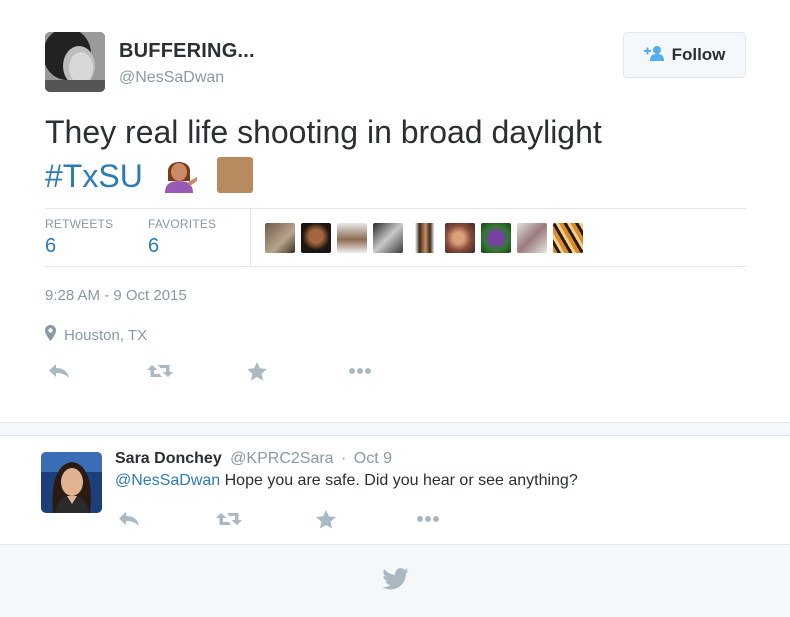 This screenshot has width=790, height=617. I want to click on reply-header: Sara Donchey @KPRC2Sara · Oct 9, so click(253, 459).